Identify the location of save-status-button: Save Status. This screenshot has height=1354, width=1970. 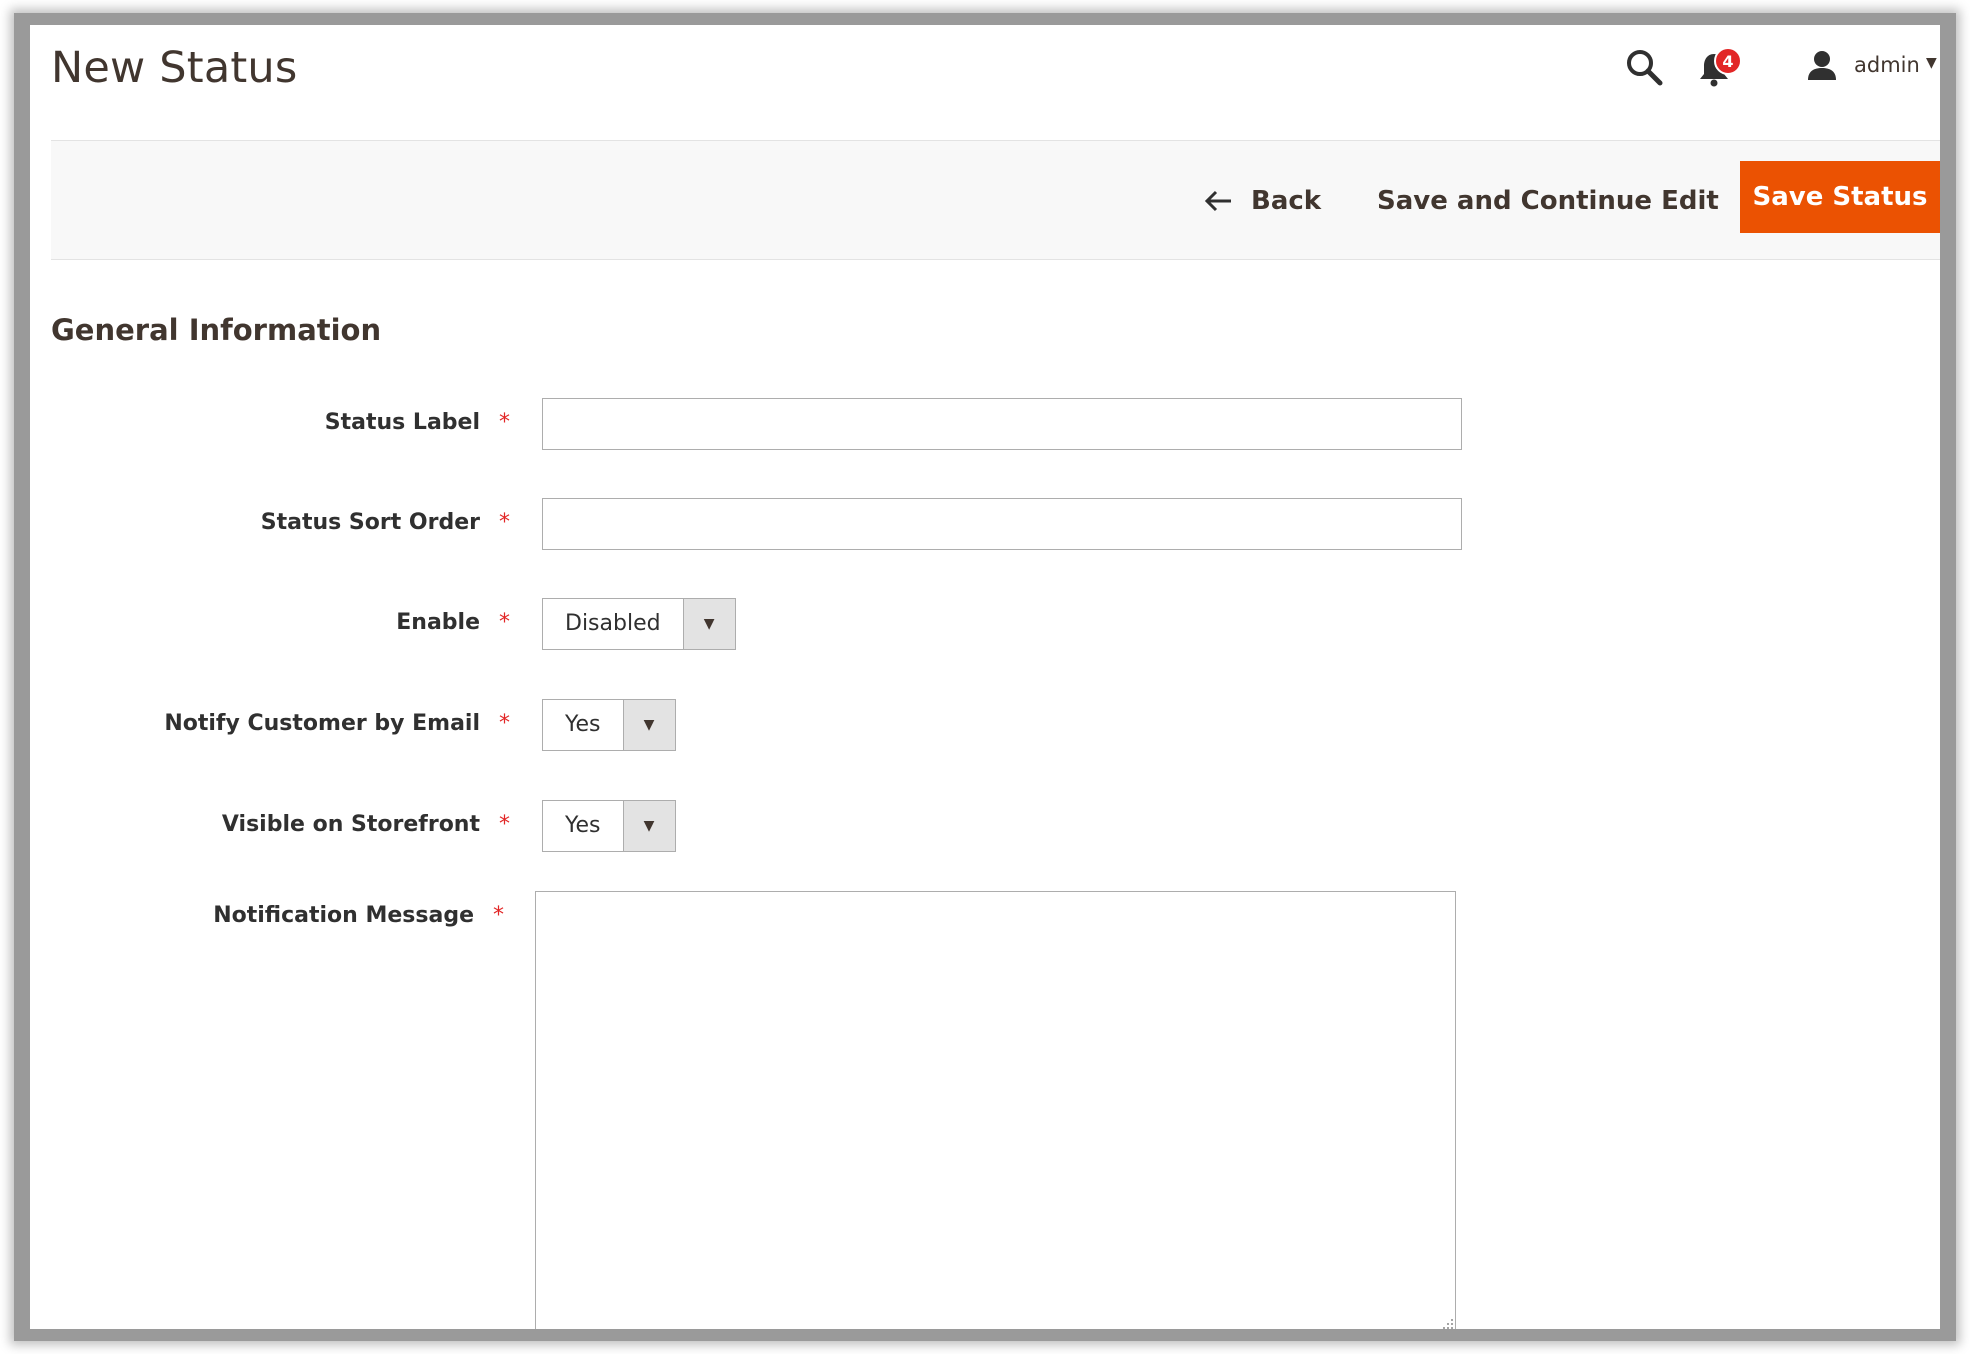
(1840, 197).